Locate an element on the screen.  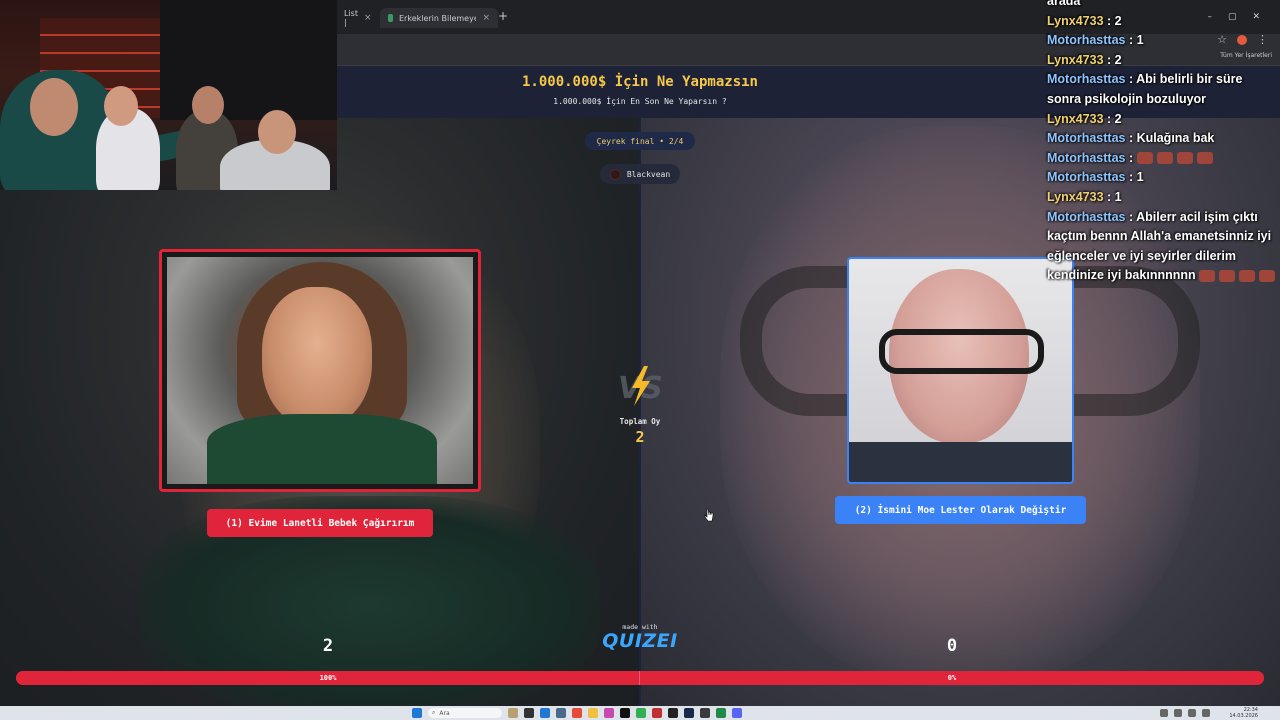
instagram-icon is located at coordinates (609, 713).